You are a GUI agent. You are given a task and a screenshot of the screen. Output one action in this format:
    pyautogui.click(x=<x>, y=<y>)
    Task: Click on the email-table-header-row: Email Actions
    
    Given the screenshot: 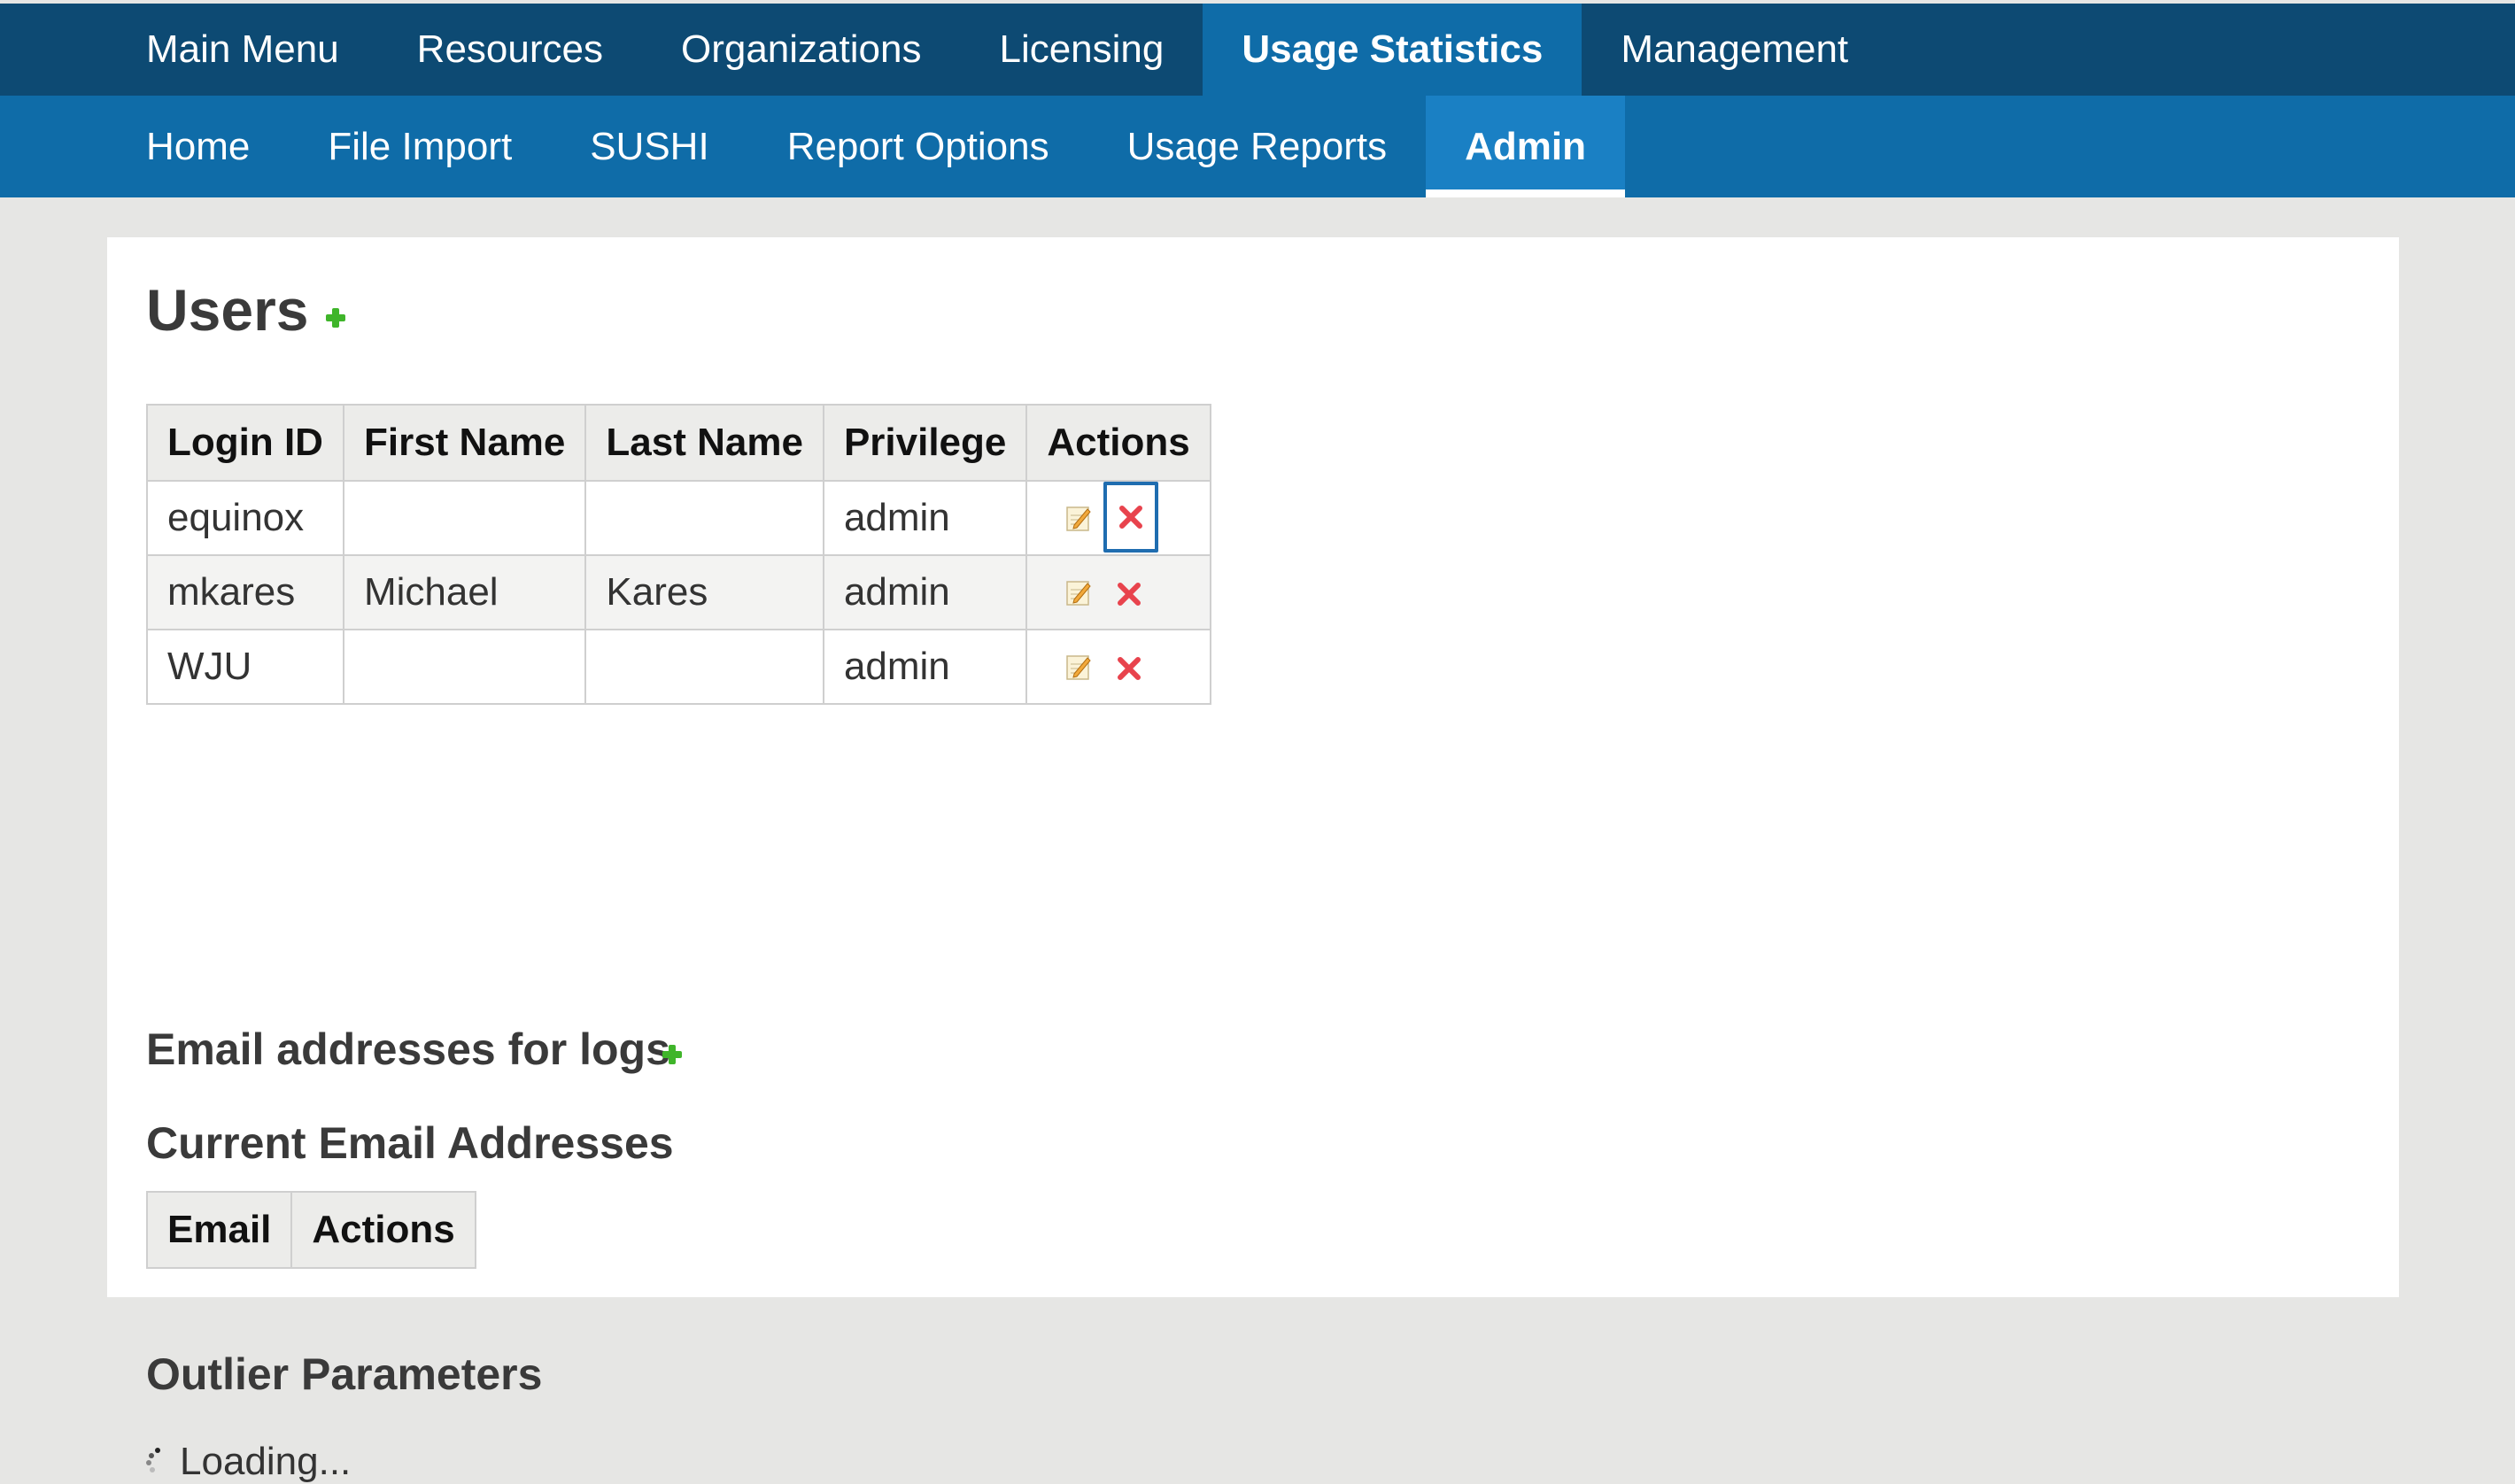 What is the action you would take?
    pyautogui.click(x=310, y=1230)
    